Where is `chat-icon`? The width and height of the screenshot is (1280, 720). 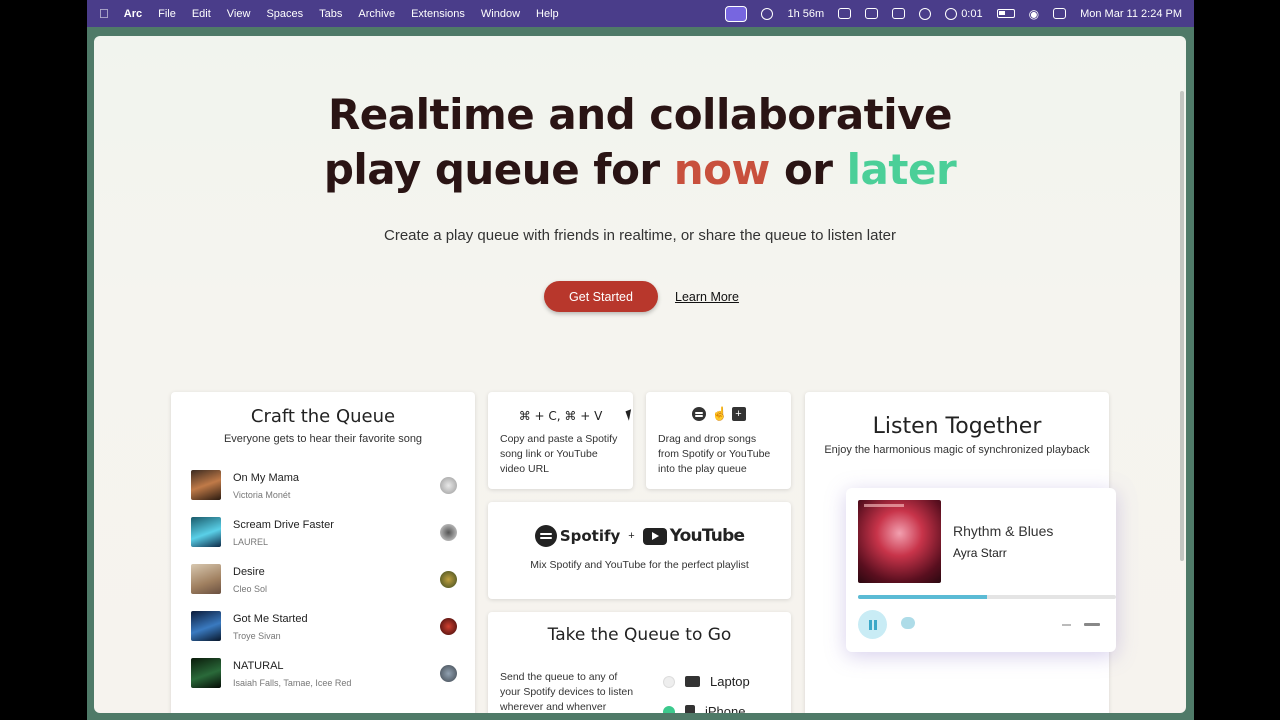 chat-icon is located at coordinates (908, 623).